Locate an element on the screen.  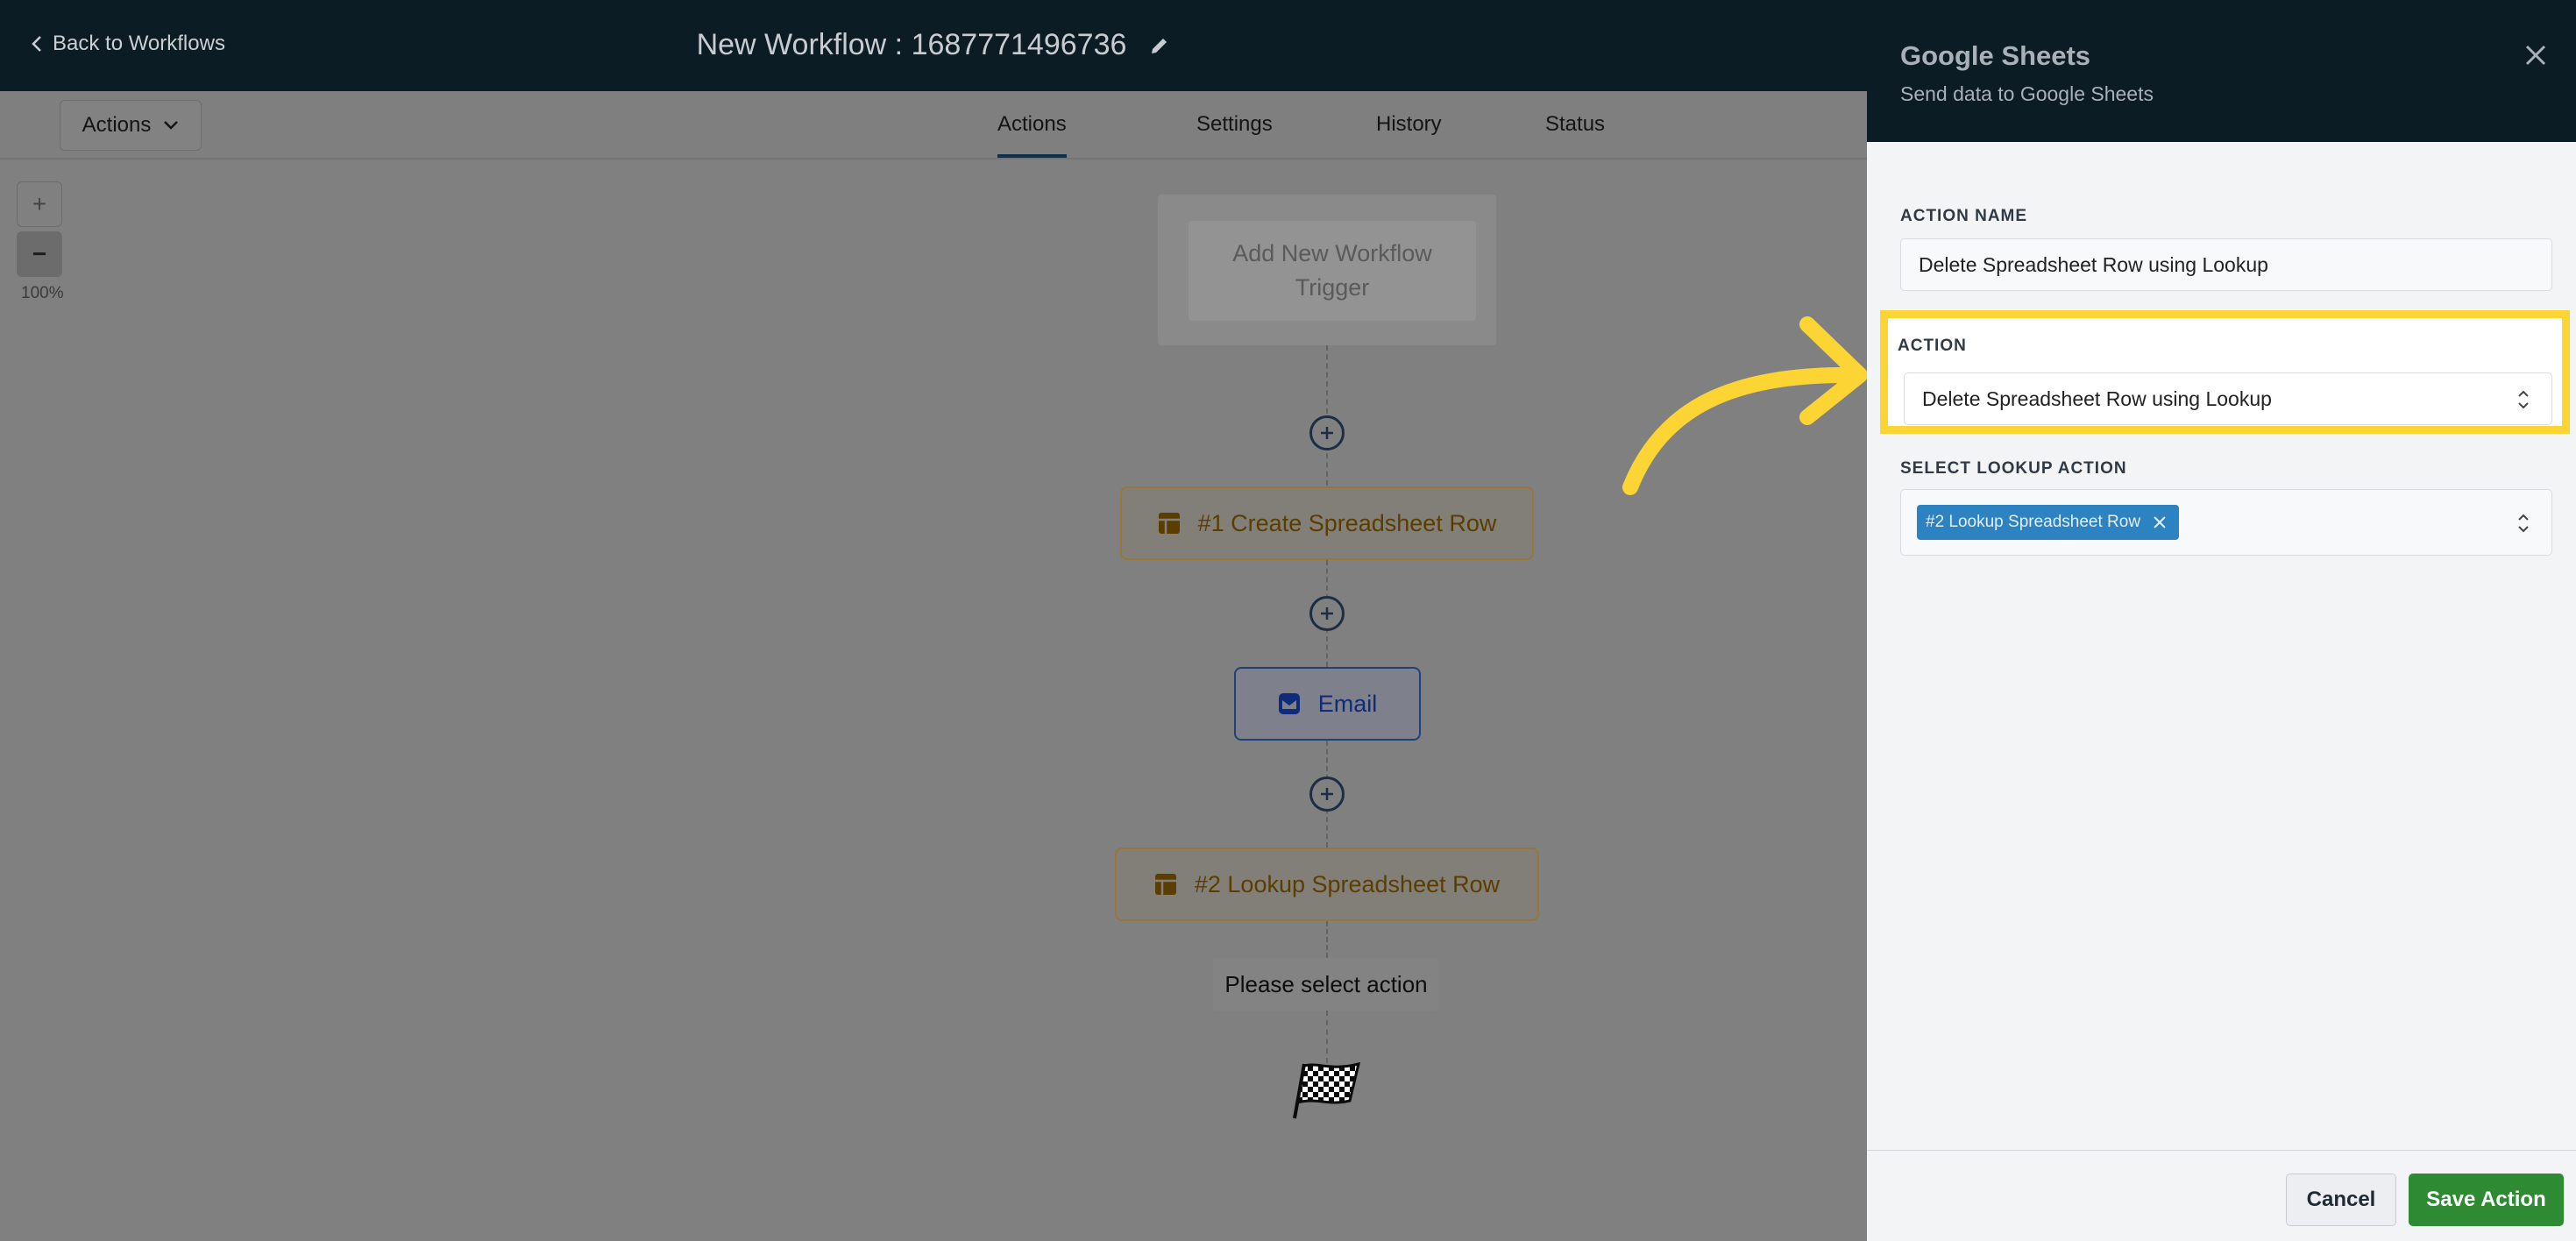
tab-actions: Actions is located at coordinates (1032, 135).